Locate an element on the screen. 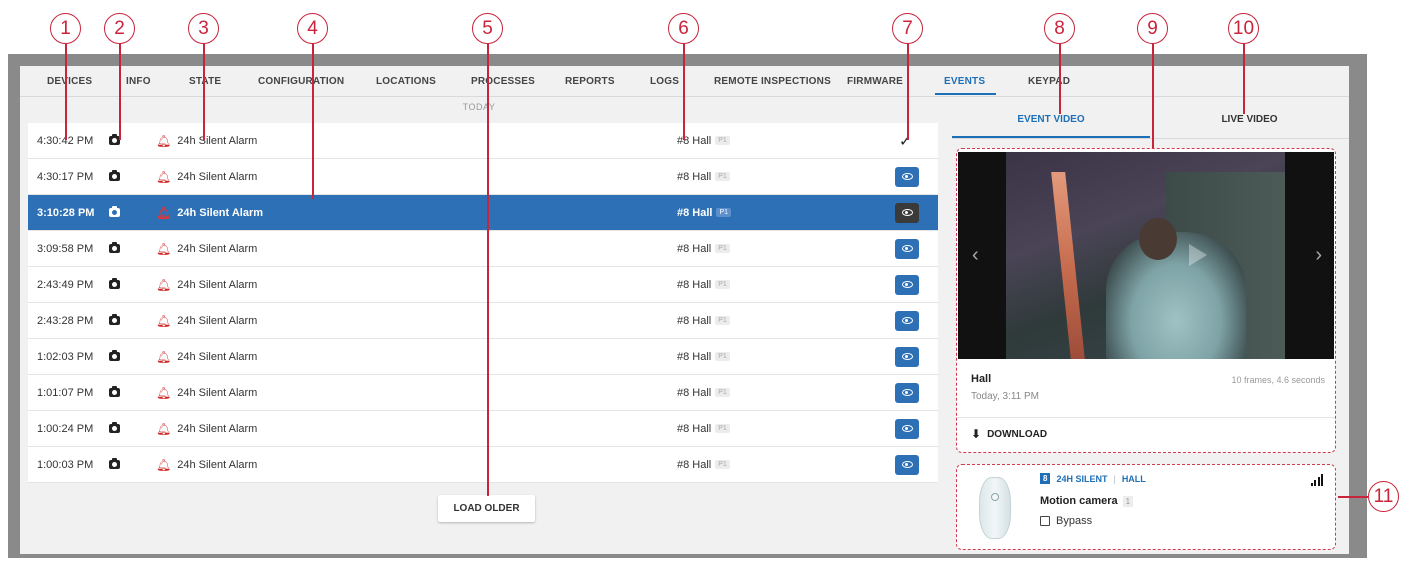  device-type: 24H SILENT is located at coordinates (1082, 478).